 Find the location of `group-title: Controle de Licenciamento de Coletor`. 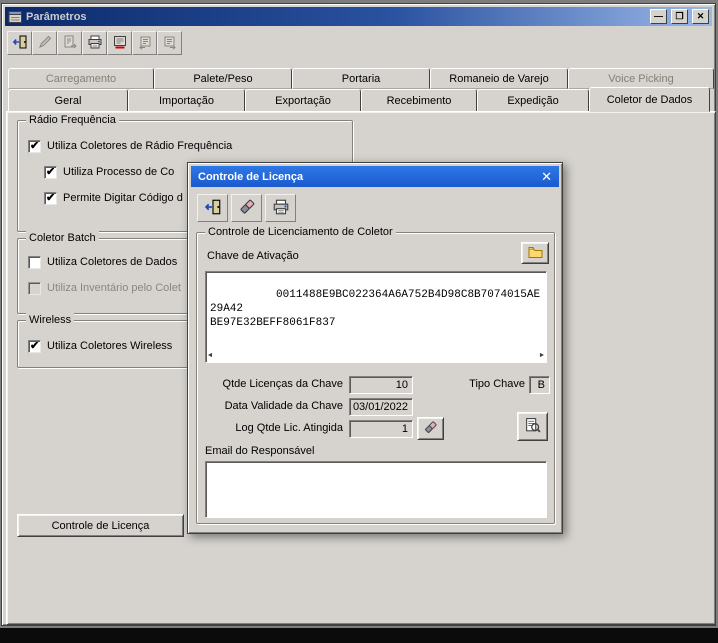

group-title: Controle de Licenciamento de Coletor is located at coordinates (300, 232).